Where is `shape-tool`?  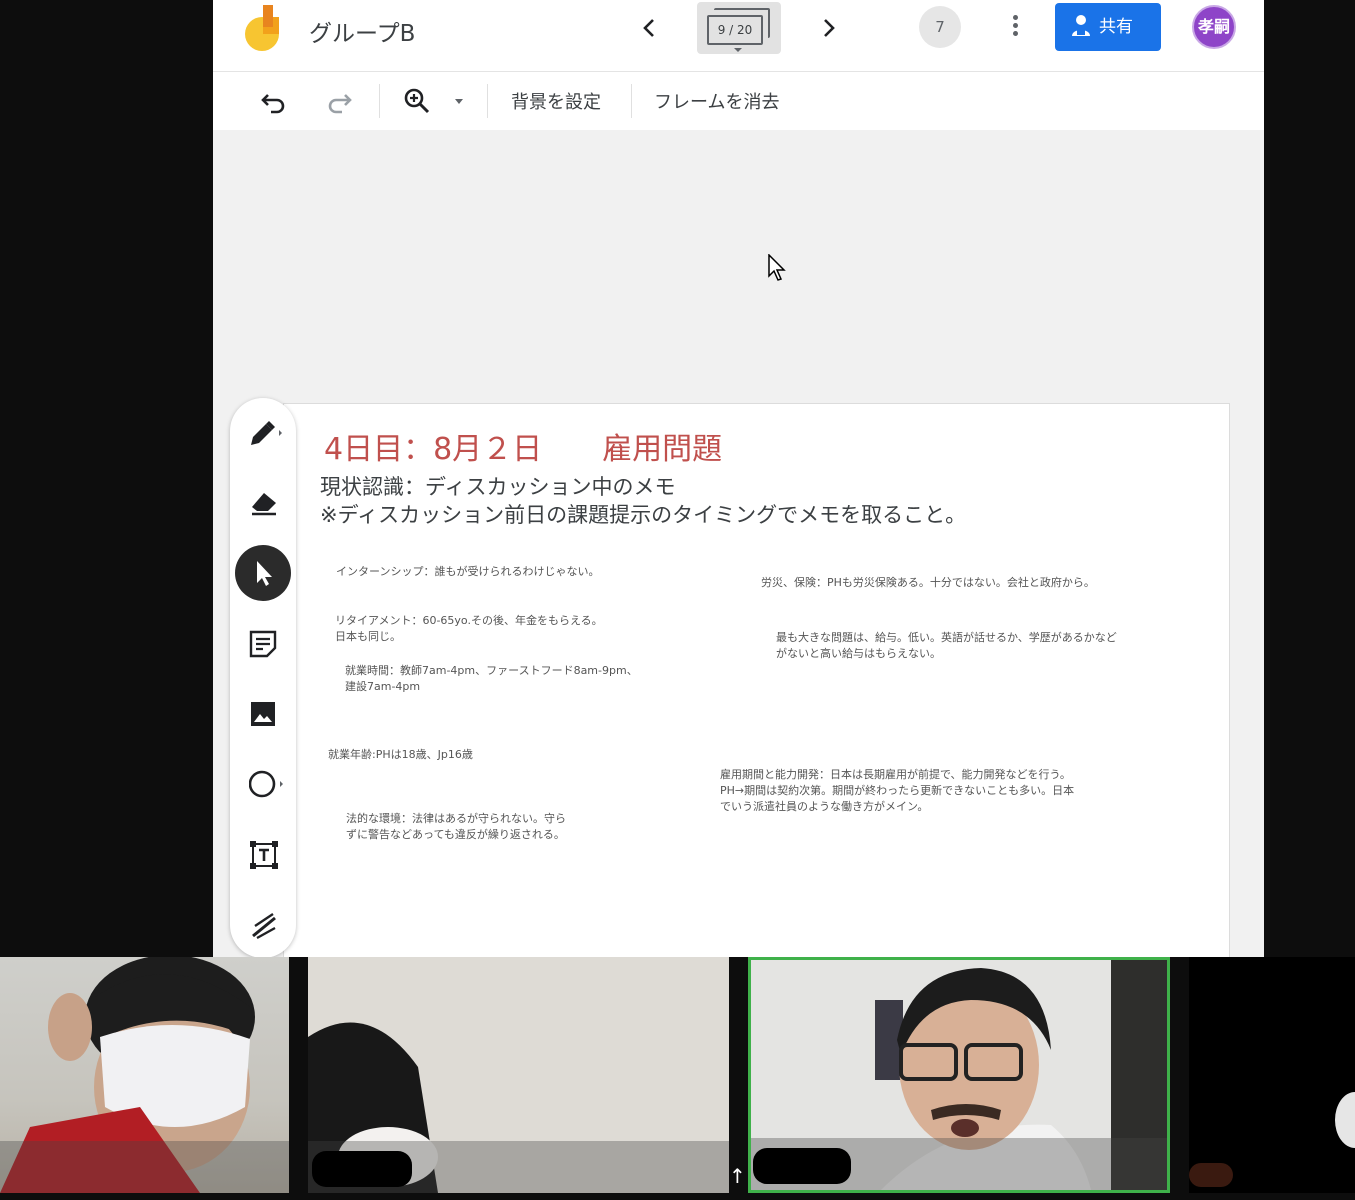 shape-tool is located at coordinates (263, 784).